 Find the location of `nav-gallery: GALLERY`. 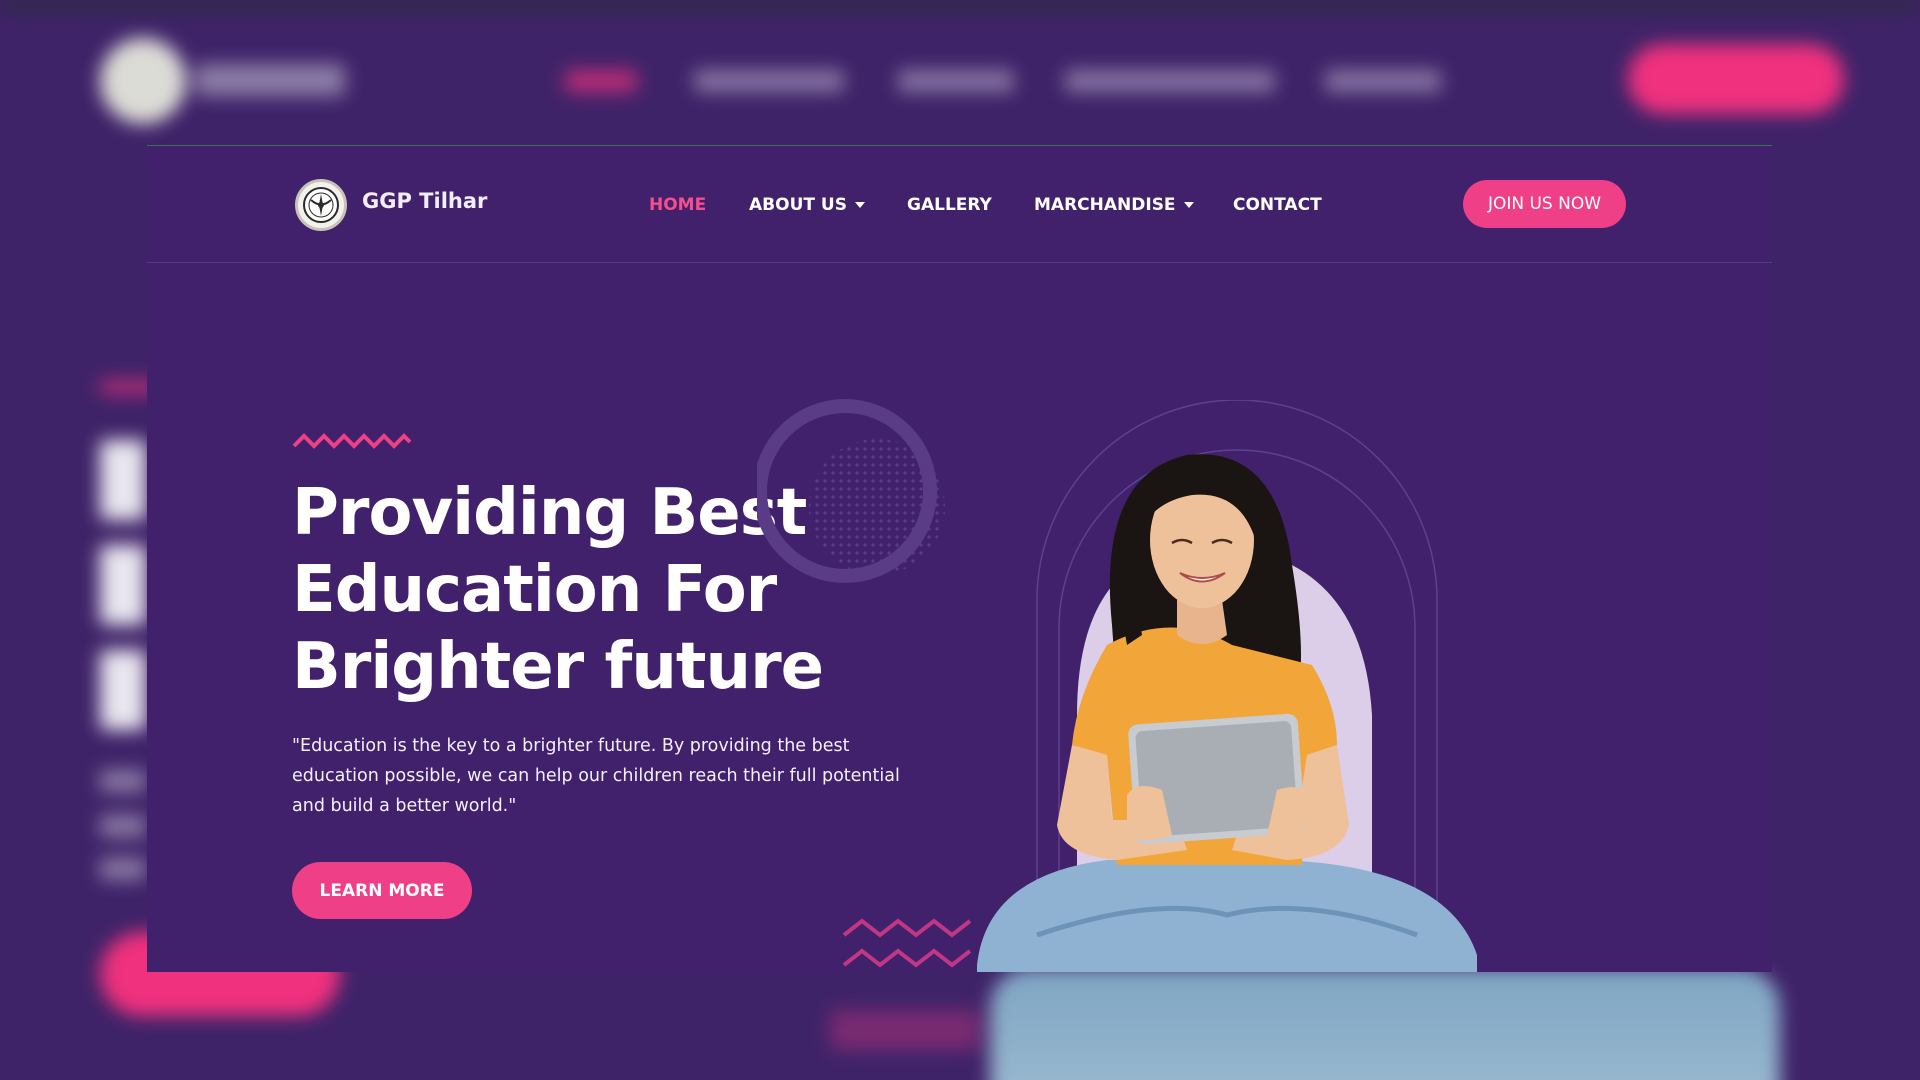

nav-gallery: GALLERY is located at coordinates (949, 205).